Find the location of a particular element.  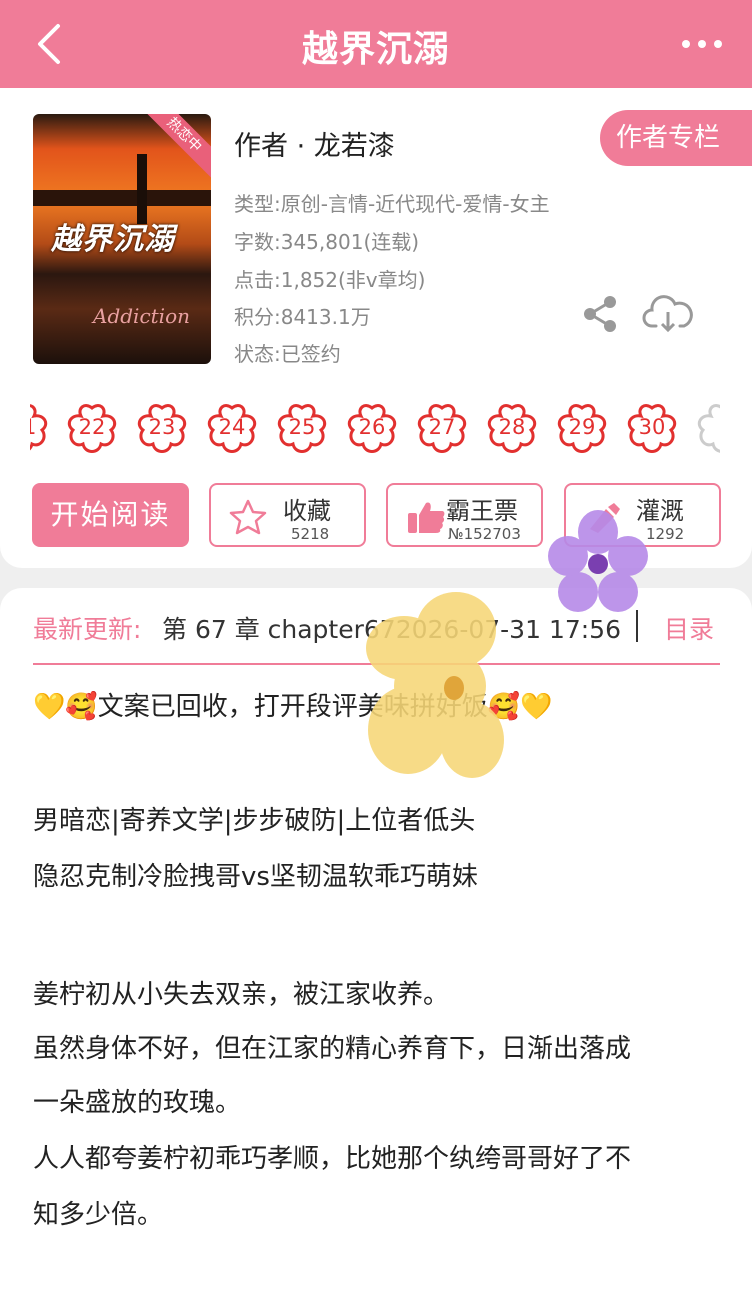

cover-subtitle: Addiction is located at coordinates (142, 316).